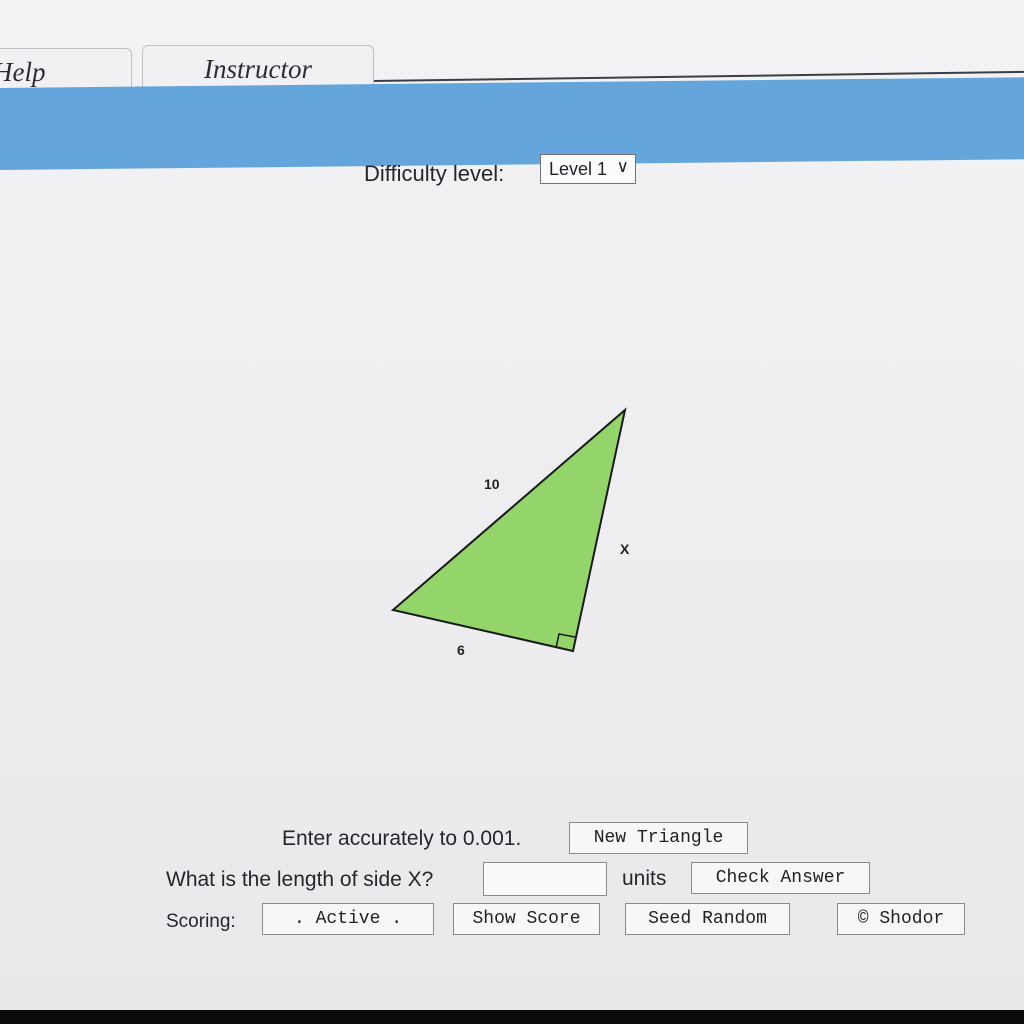  I want to click on show-score-button: Show Score, so click(526, 919).